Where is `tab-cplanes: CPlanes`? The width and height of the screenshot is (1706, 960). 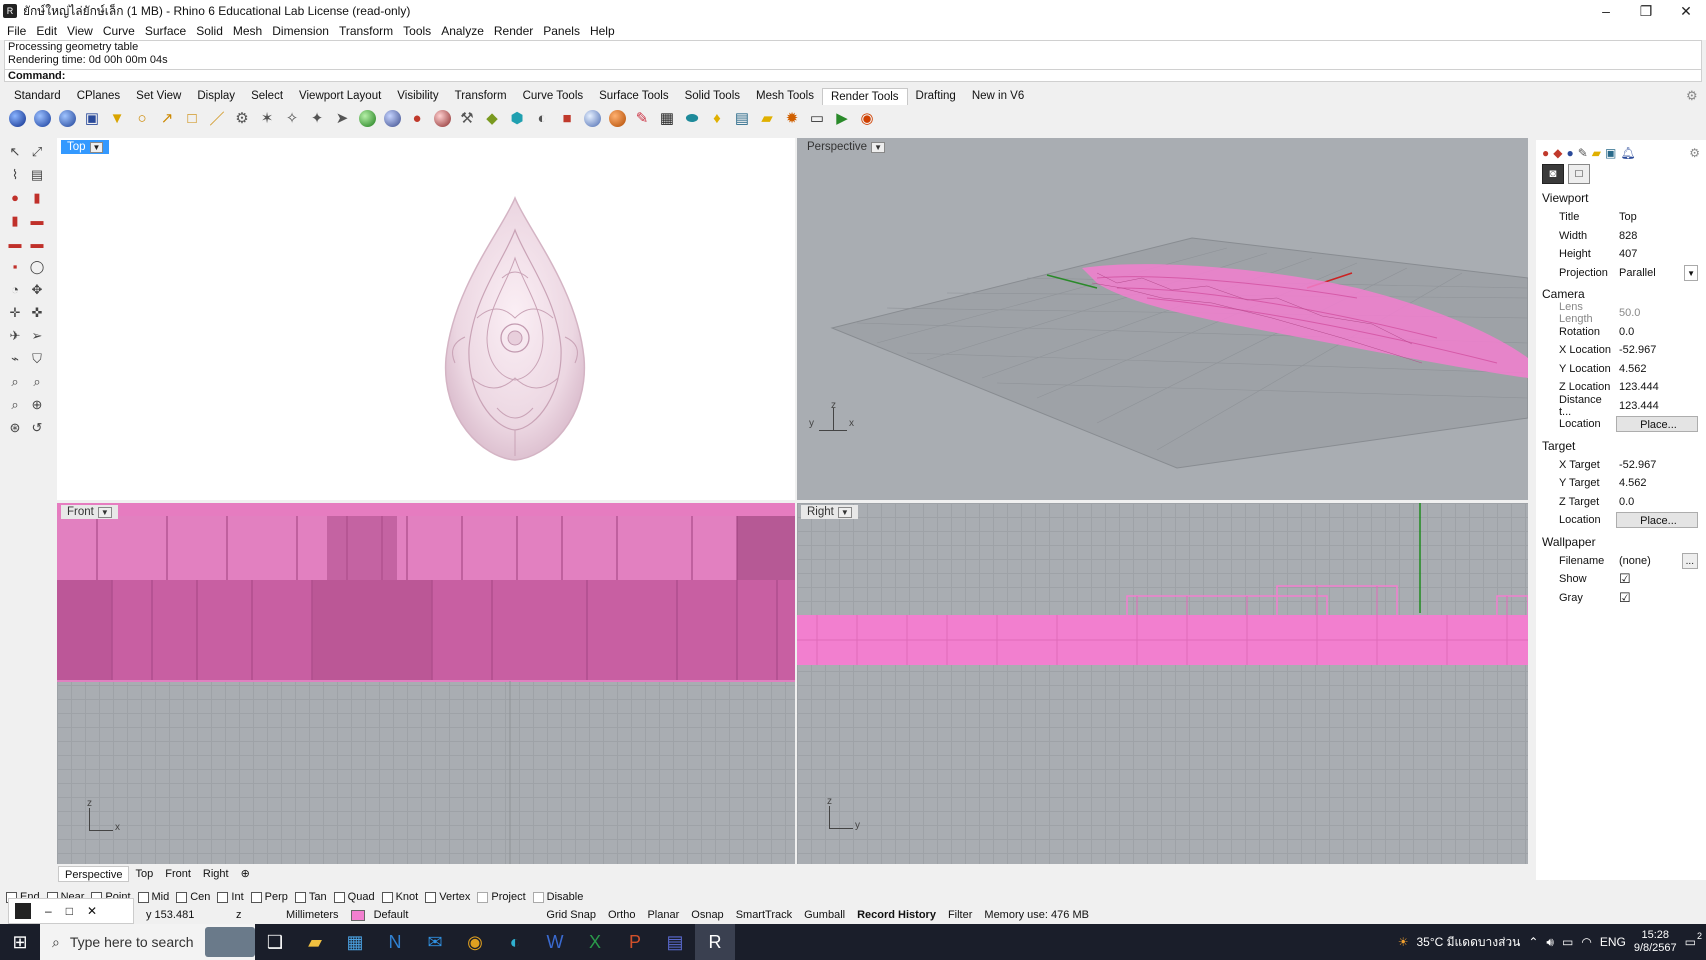 tab-cplanes: CPlanes is located at coordinates (98, 96).